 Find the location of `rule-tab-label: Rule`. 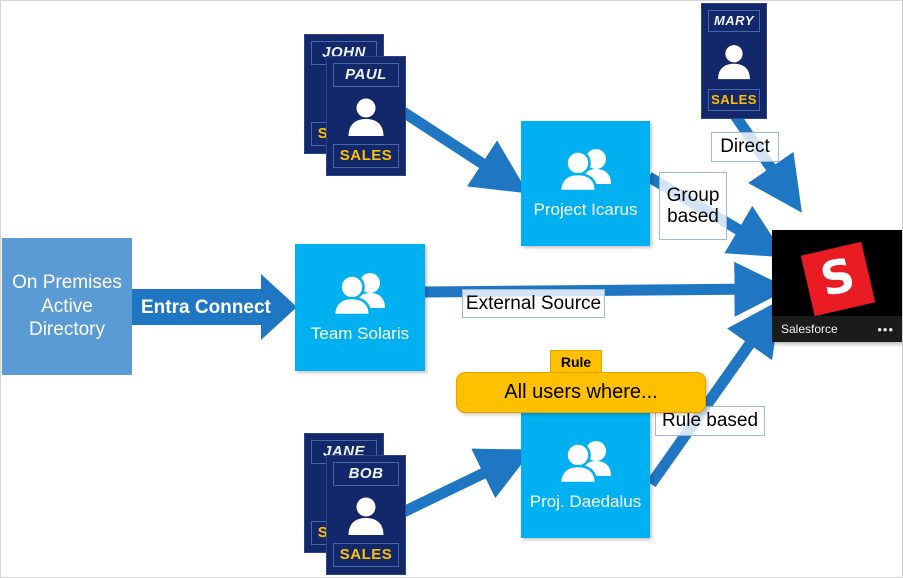

rule-tab-label: Rule is located at coordinates (576, 361).